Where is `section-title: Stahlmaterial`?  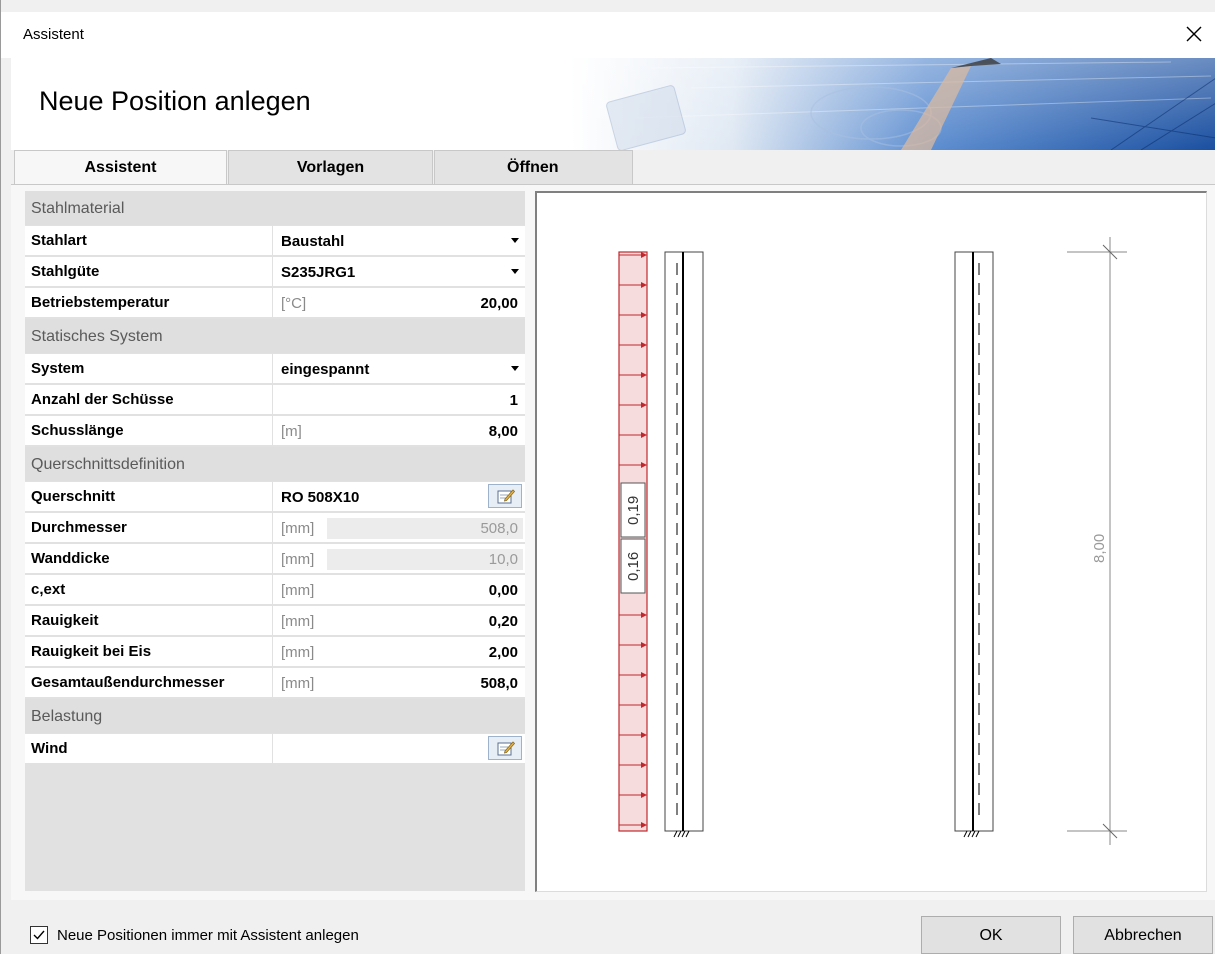
section-title: Stahlmaterial is located at coordinates (78, 208).